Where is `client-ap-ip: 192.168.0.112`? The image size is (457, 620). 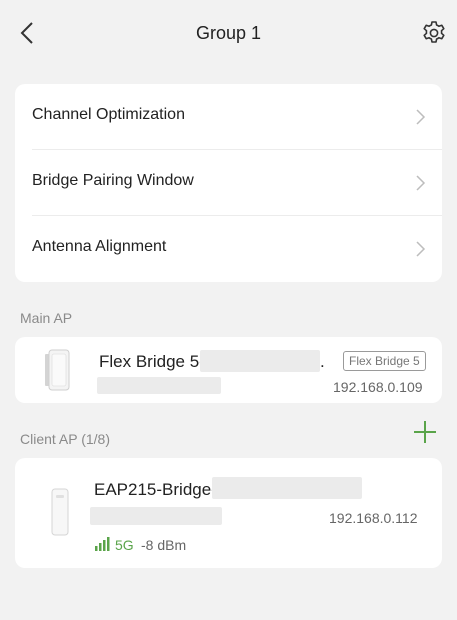 client-ap-ip: 192.168.0.112 is located at coordinates (373, 518).